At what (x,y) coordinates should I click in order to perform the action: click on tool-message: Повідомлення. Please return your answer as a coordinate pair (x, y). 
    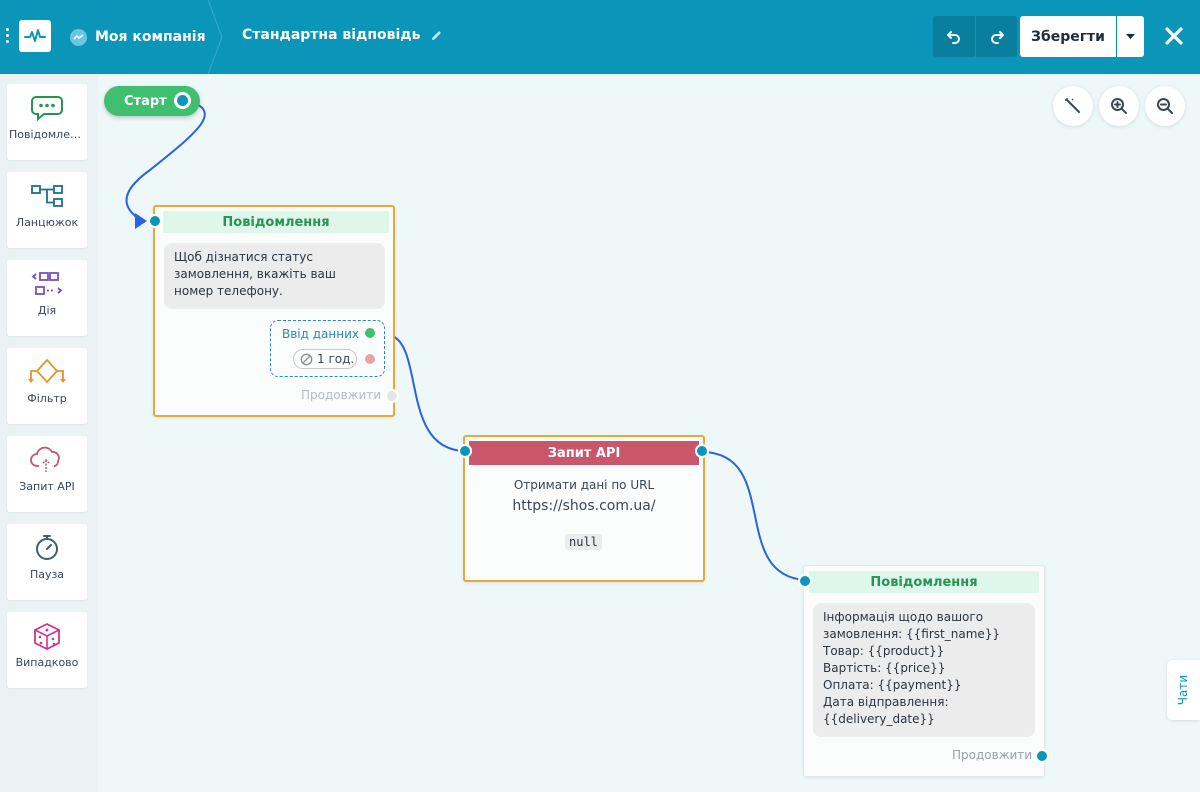
    Looking at the image, I should click on (47, 122).